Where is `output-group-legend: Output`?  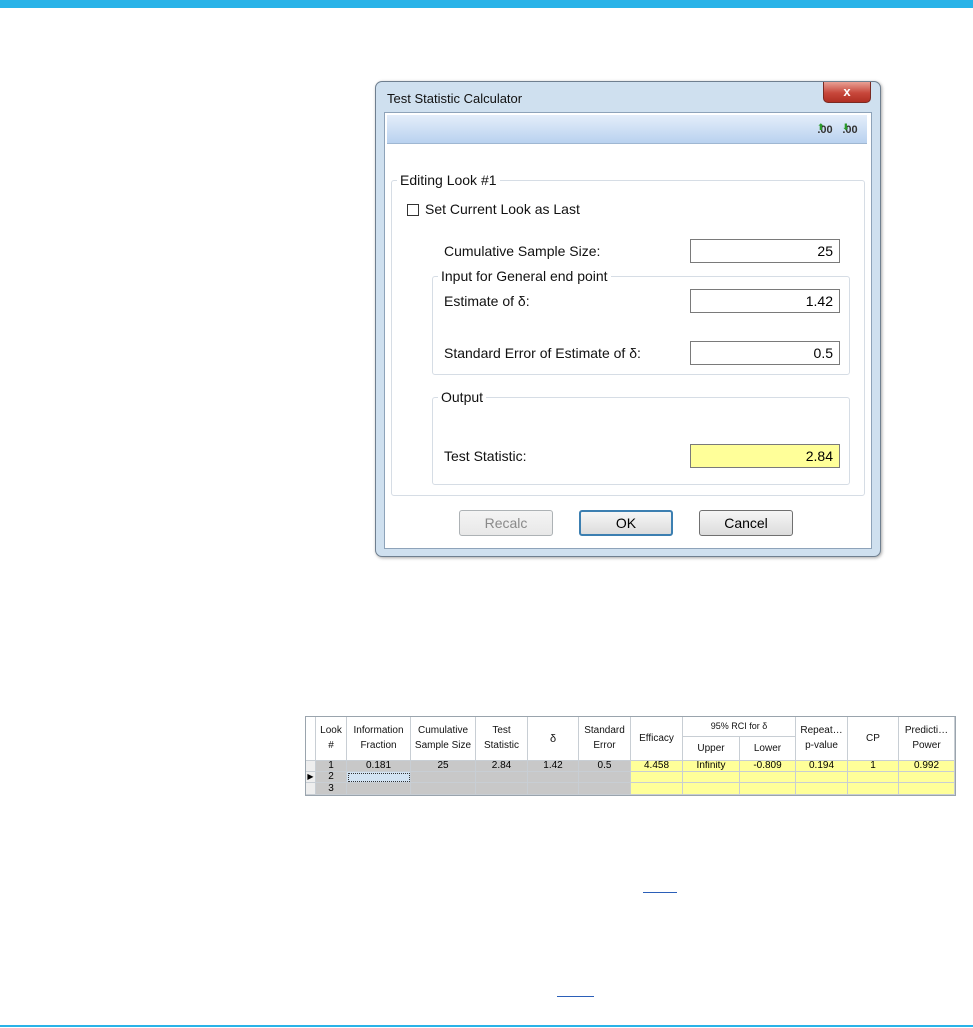
output-group-legend: Output is located at coordinates (462, 397).